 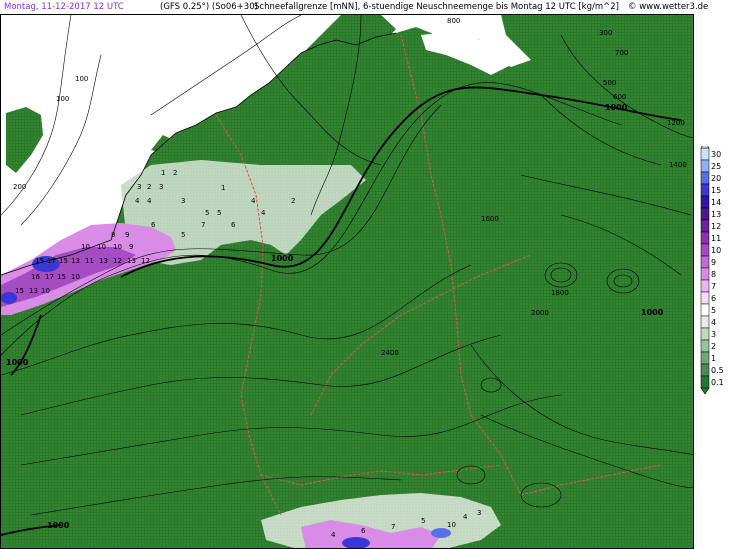 I want to click on snow-alps-blue, so click(x=356, y=542).